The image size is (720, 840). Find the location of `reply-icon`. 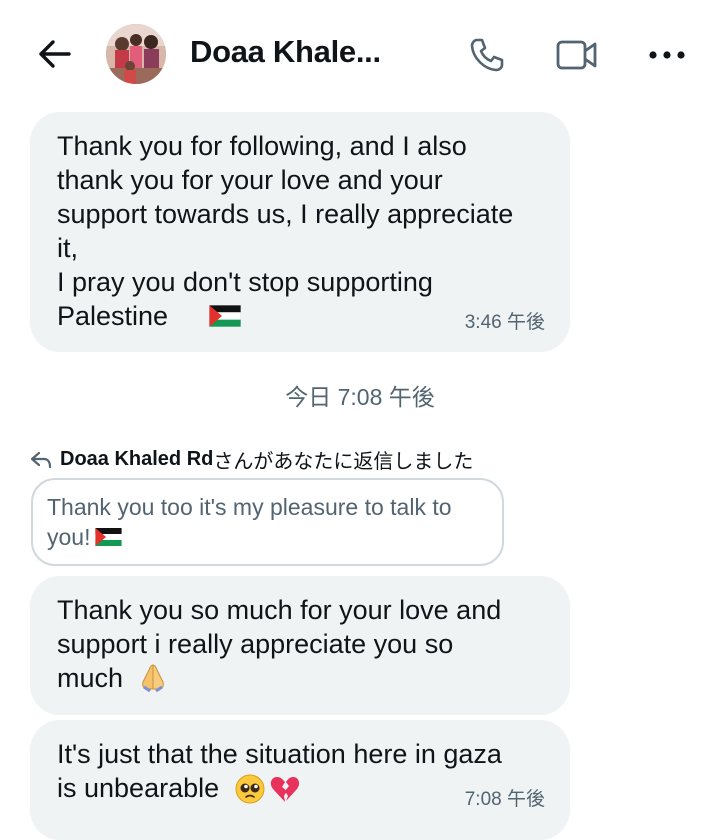

reply-icon is located at coordinates (41, 459).